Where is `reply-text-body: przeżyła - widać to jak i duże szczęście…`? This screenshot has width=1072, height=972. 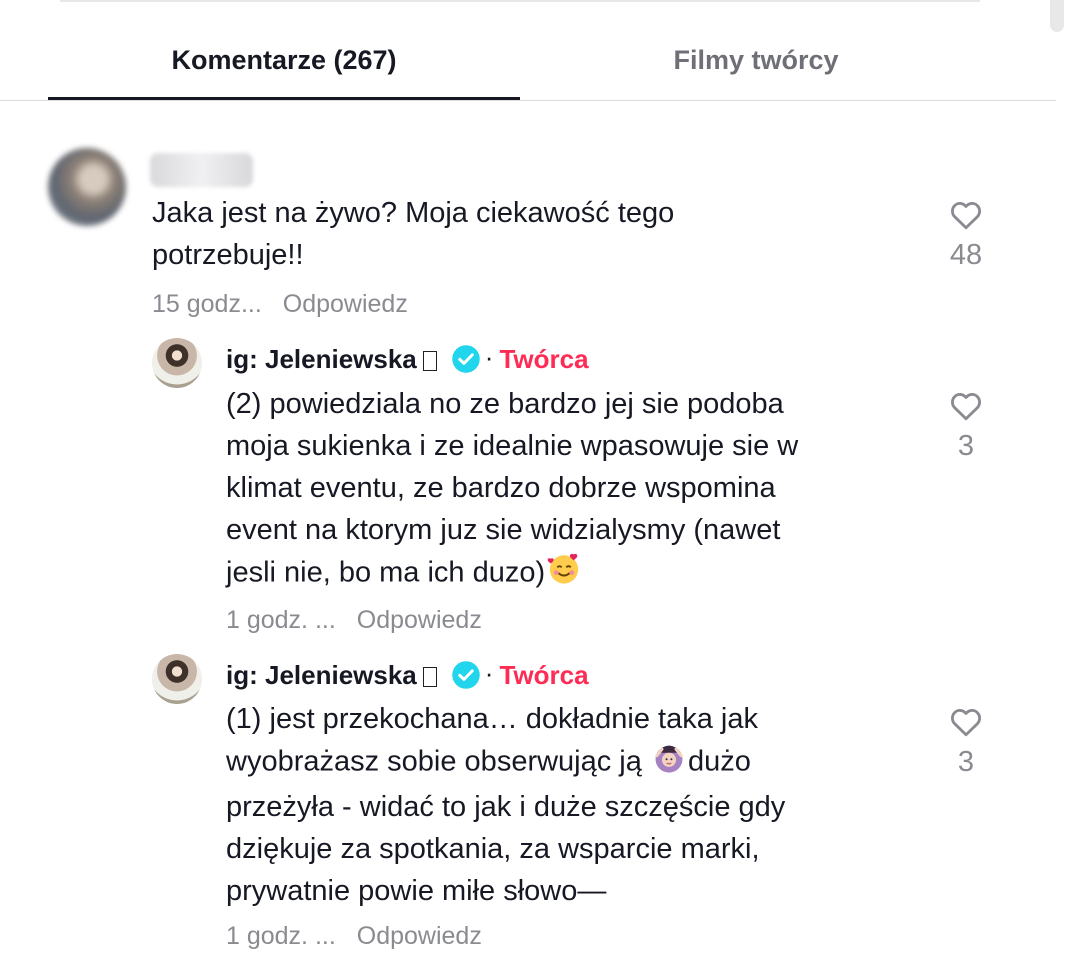
reply-text-body: przeżyła - widać to jak i duże szczęście… is located at coordinates (506, 849).